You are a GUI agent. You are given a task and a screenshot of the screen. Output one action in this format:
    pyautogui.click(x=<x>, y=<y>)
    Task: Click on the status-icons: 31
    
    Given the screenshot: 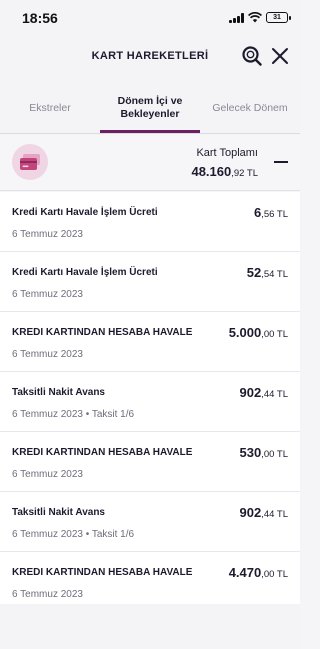 What is the action you would take?
    pyautogui.click(x=260, y=17)
    